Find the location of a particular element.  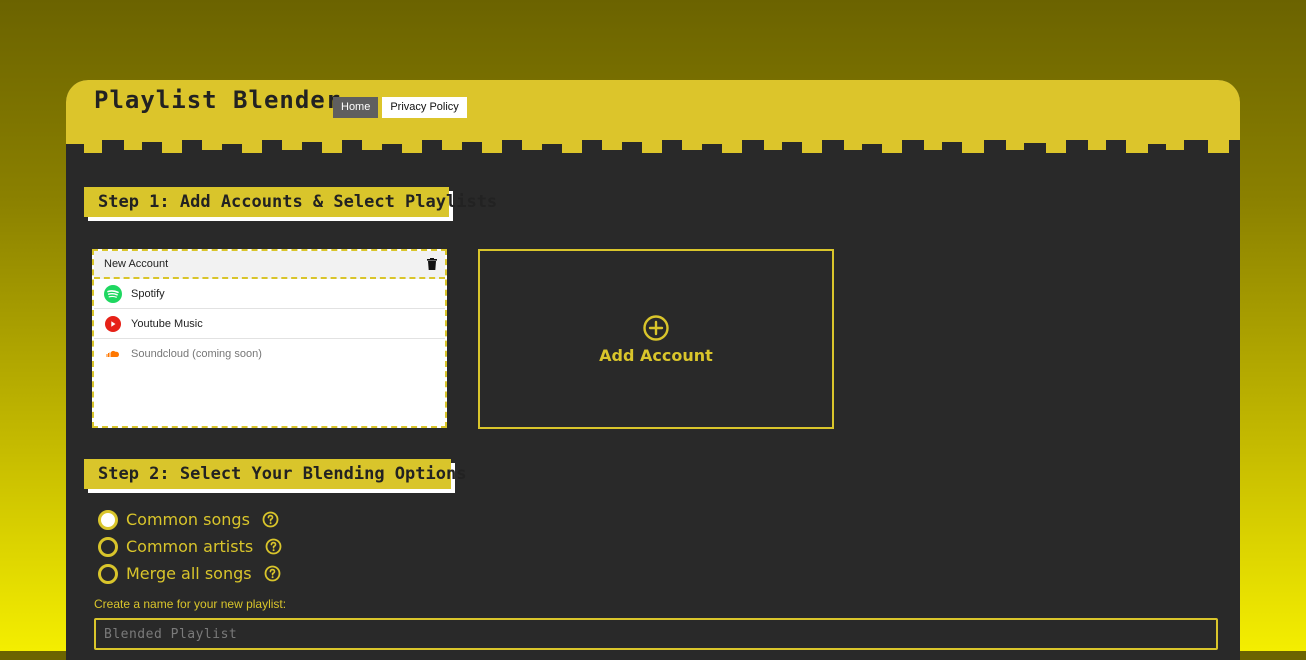

step1-heading: Step 1: Add Accounts & Select Playlists is located at coordinates (290, 202).